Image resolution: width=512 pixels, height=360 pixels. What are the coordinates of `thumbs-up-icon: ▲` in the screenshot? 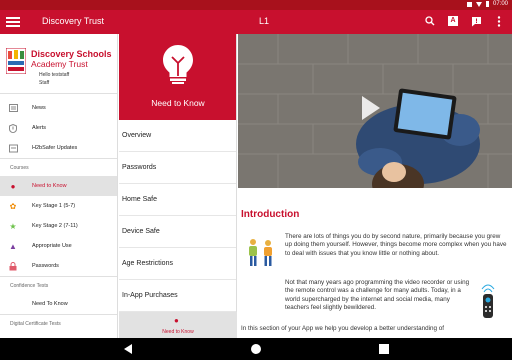 It's located at (13, 246).